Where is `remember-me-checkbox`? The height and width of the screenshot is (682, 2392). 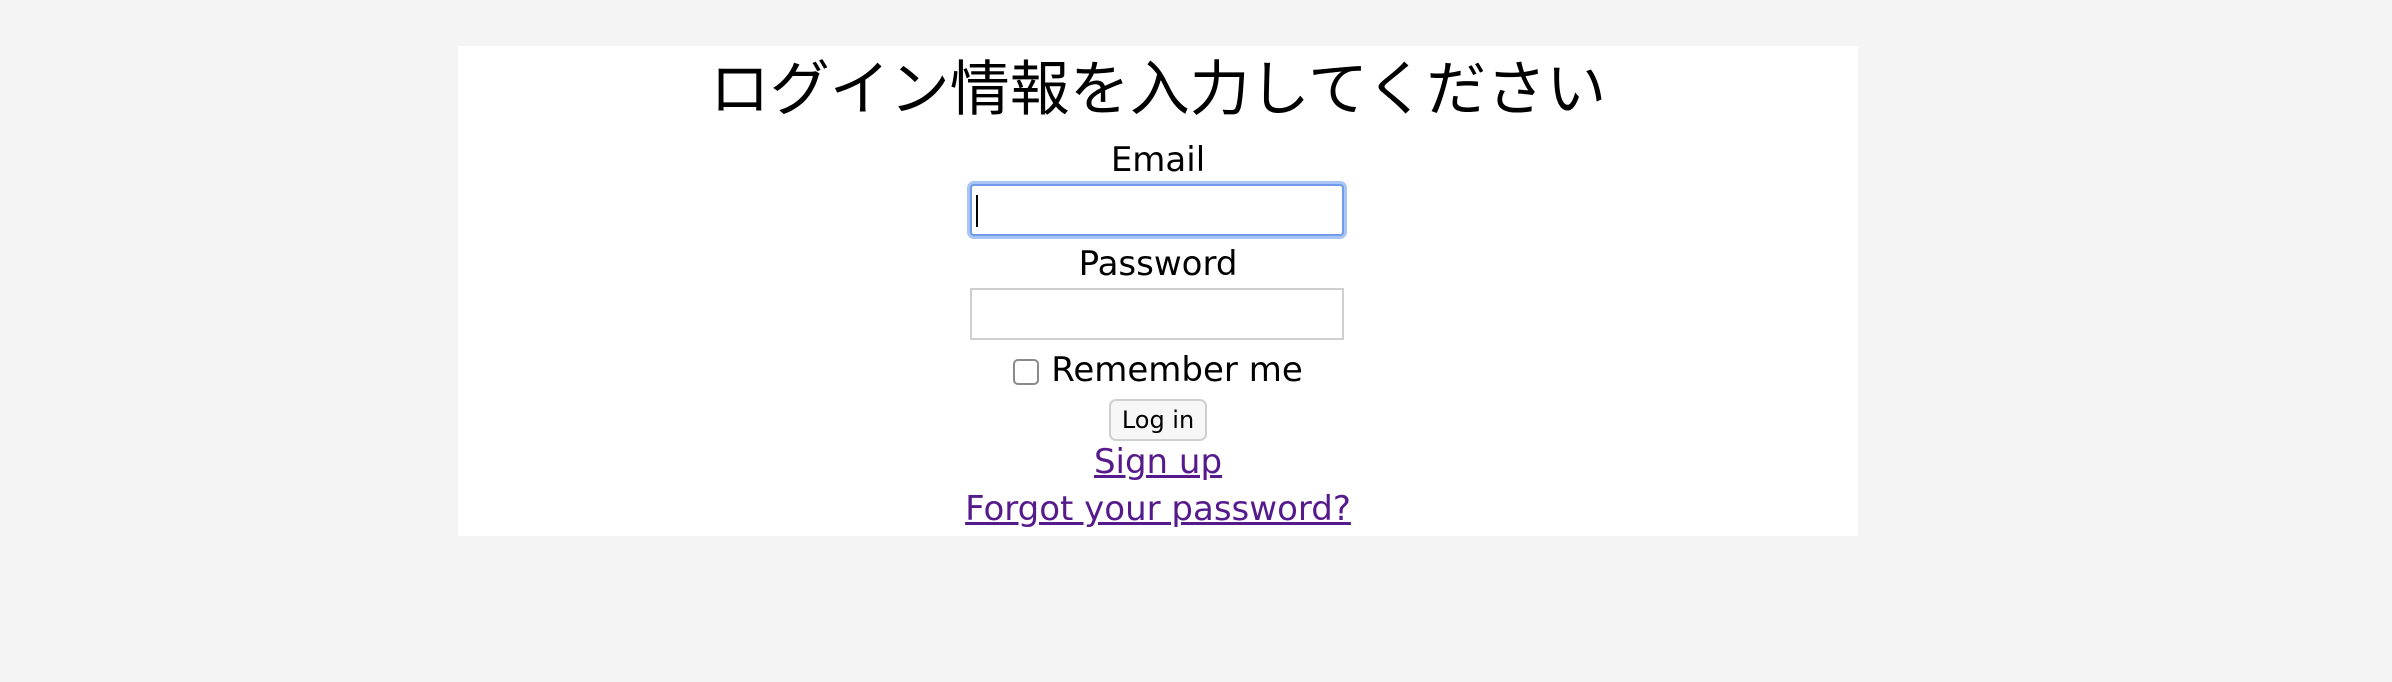
remember-me-checkbox is located at coordinates (1026, 372).